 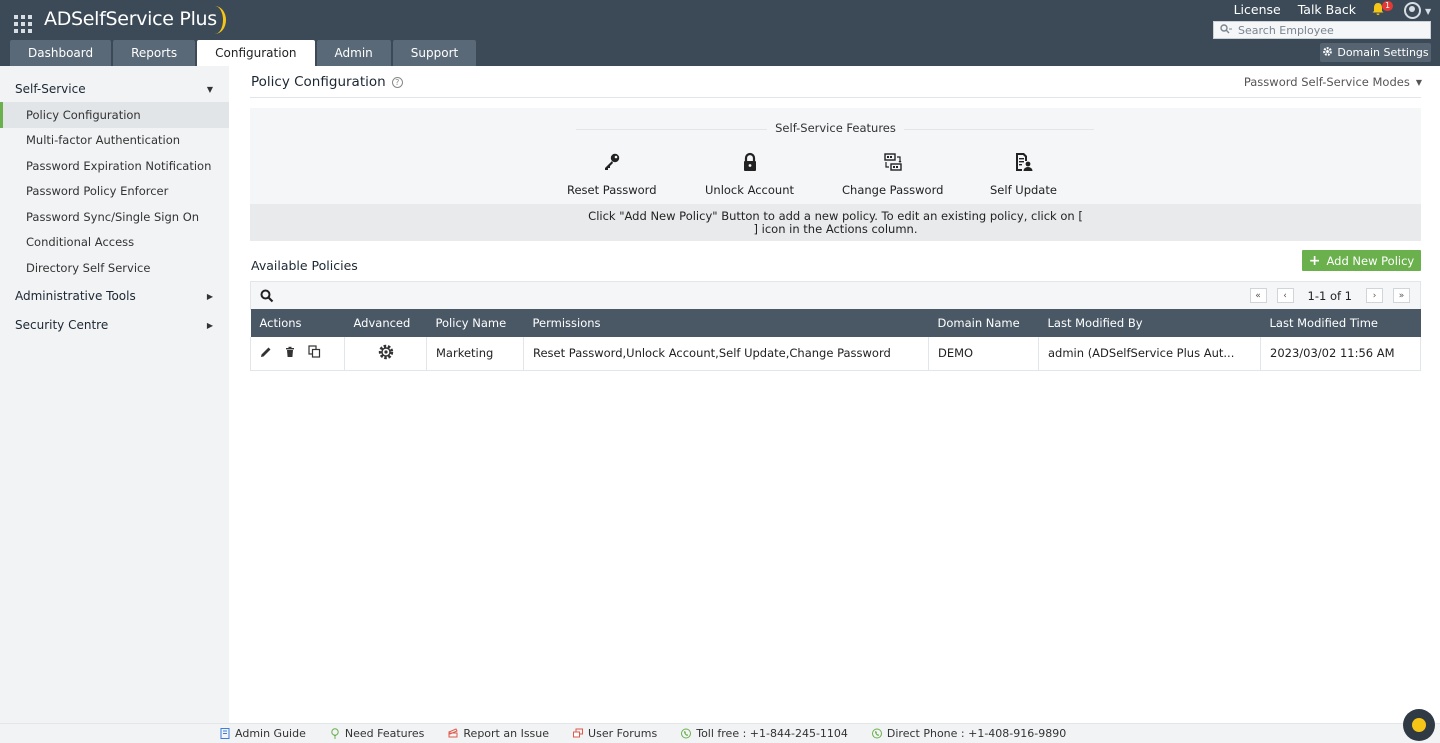 What do you see at coordinates (1412, 10) in the screenshot?
I see `user-avatar-icon` at bounding box center [1412, 10].